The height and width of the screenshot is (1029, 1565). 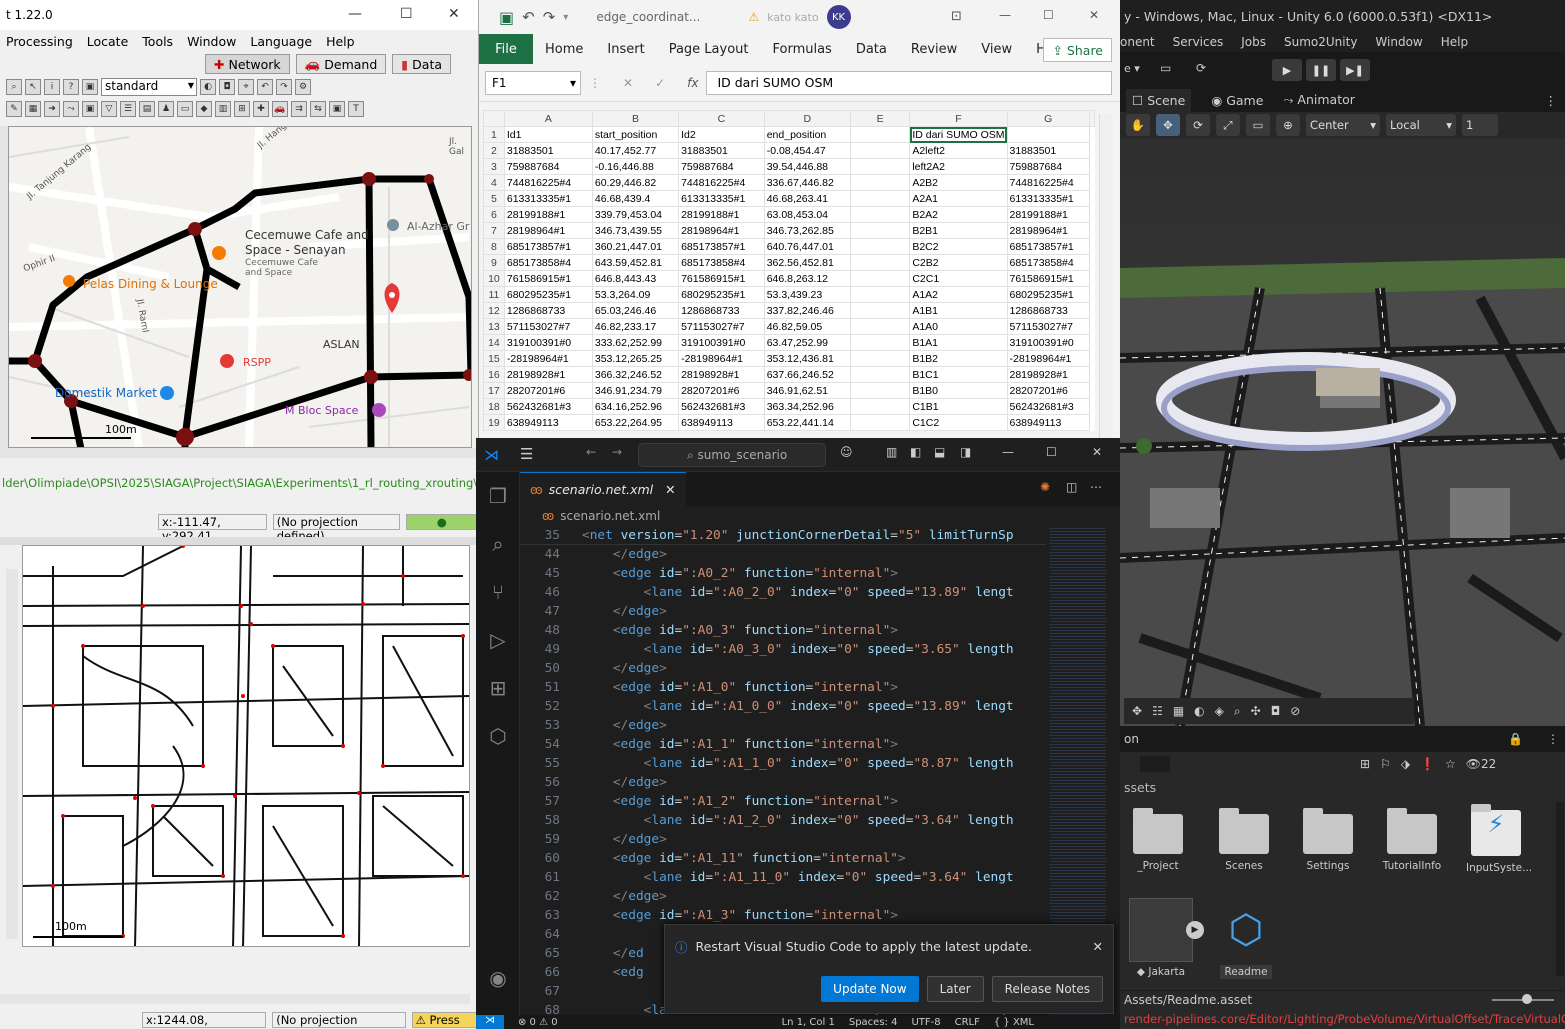 I want to click on record-icon: ▣, so click(x=337, y=109).